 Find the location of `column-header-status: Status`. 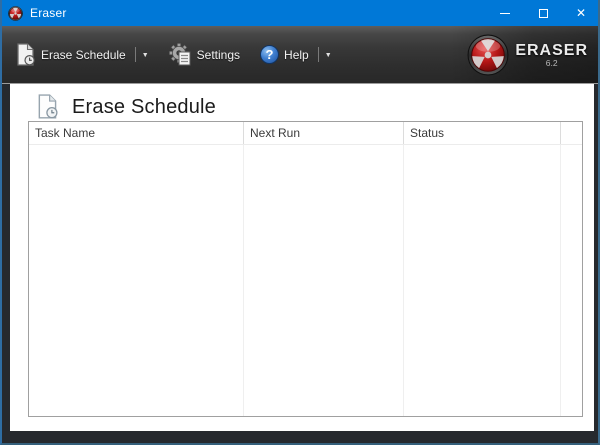

column-header-status: Status is located at coordinates (482, 133).